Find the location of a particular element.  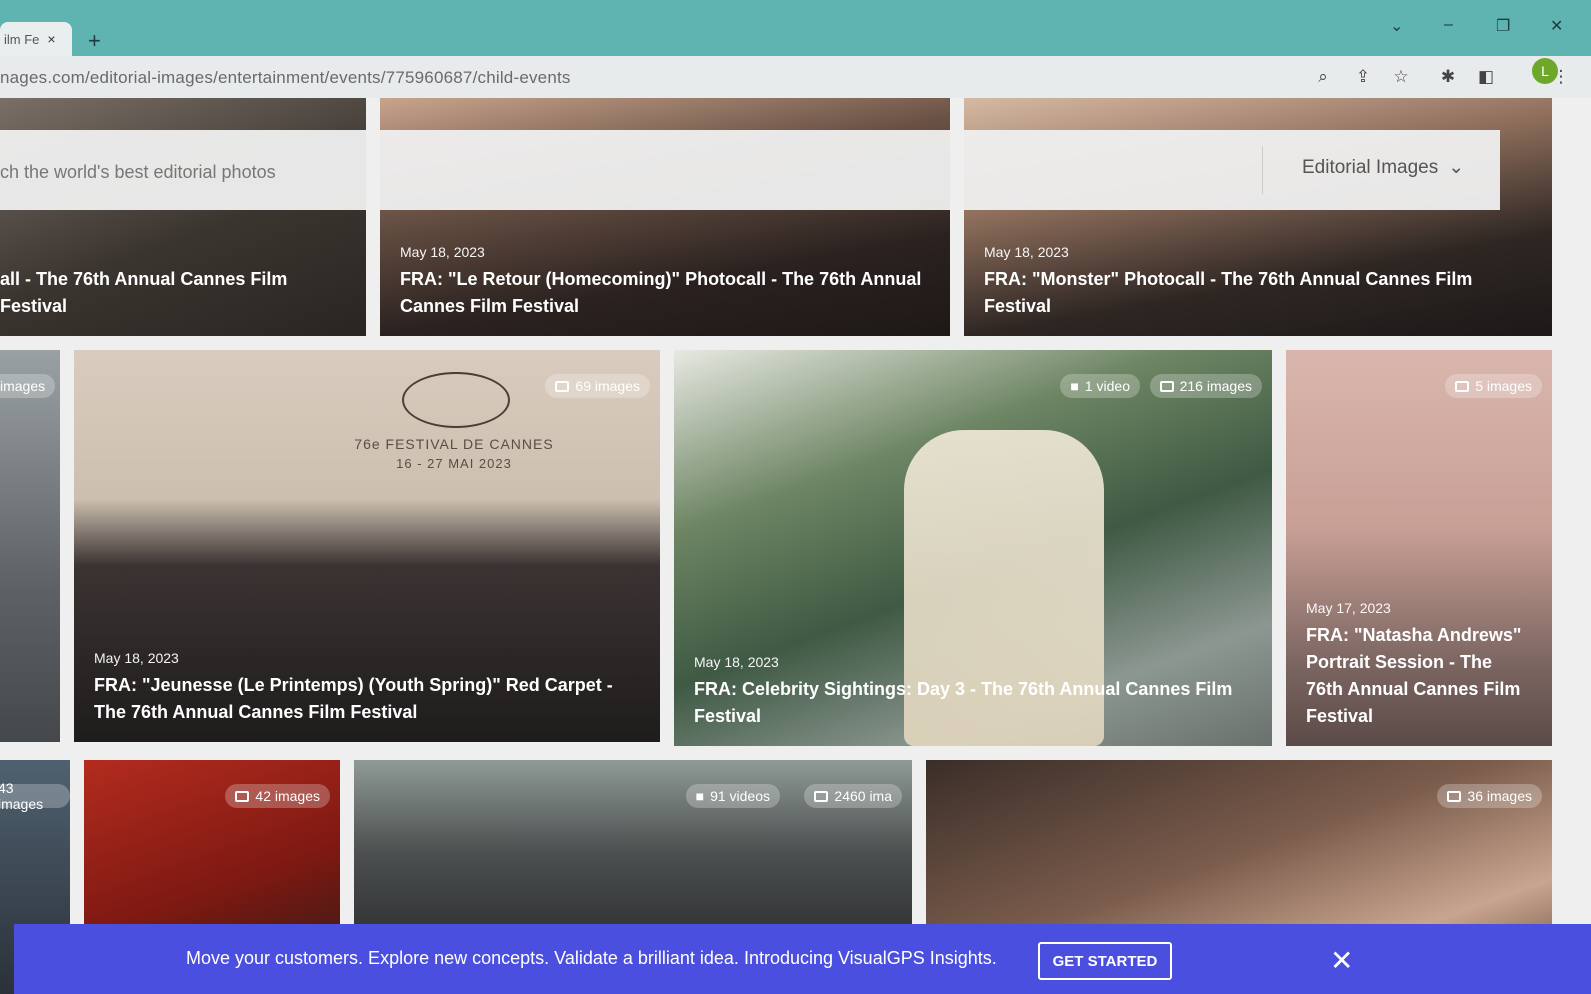

tab-search-icon: ⌄ is located at coordinates (1396, 26).